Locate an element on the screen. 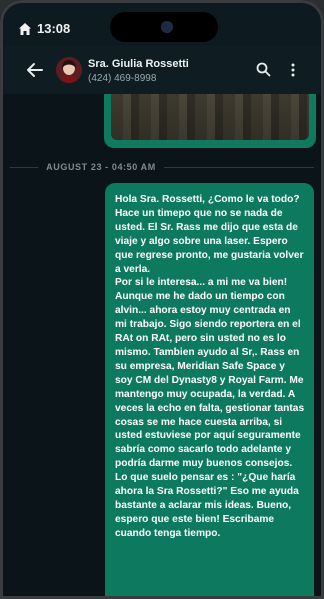  home-icon is located at coordinates (25, 29).